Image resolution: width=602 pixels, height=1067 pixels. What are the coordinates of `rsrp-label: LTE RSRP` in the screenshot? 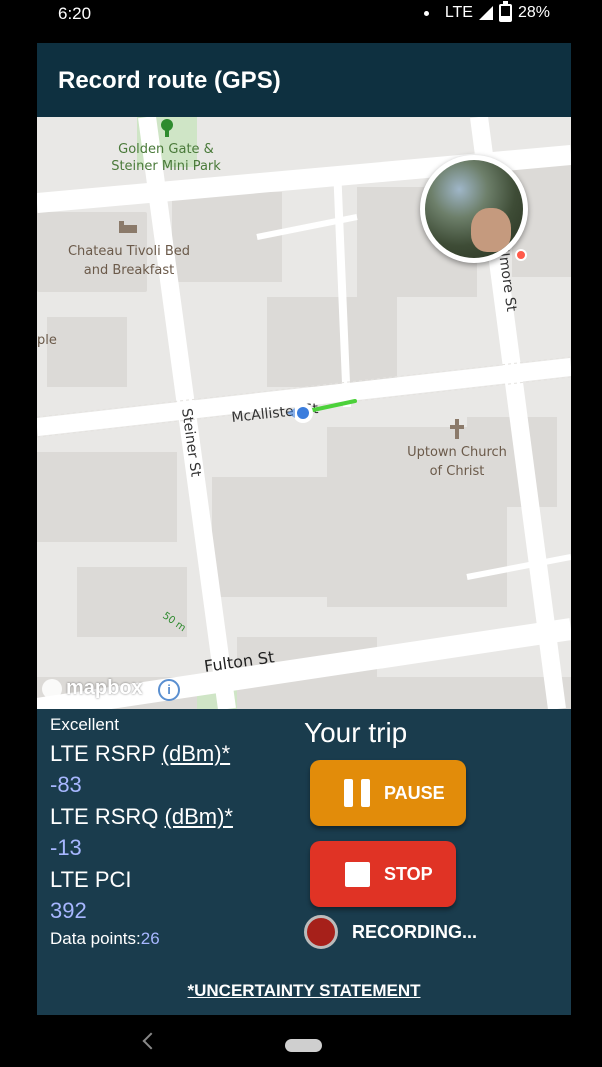 It's located at (103, 753).